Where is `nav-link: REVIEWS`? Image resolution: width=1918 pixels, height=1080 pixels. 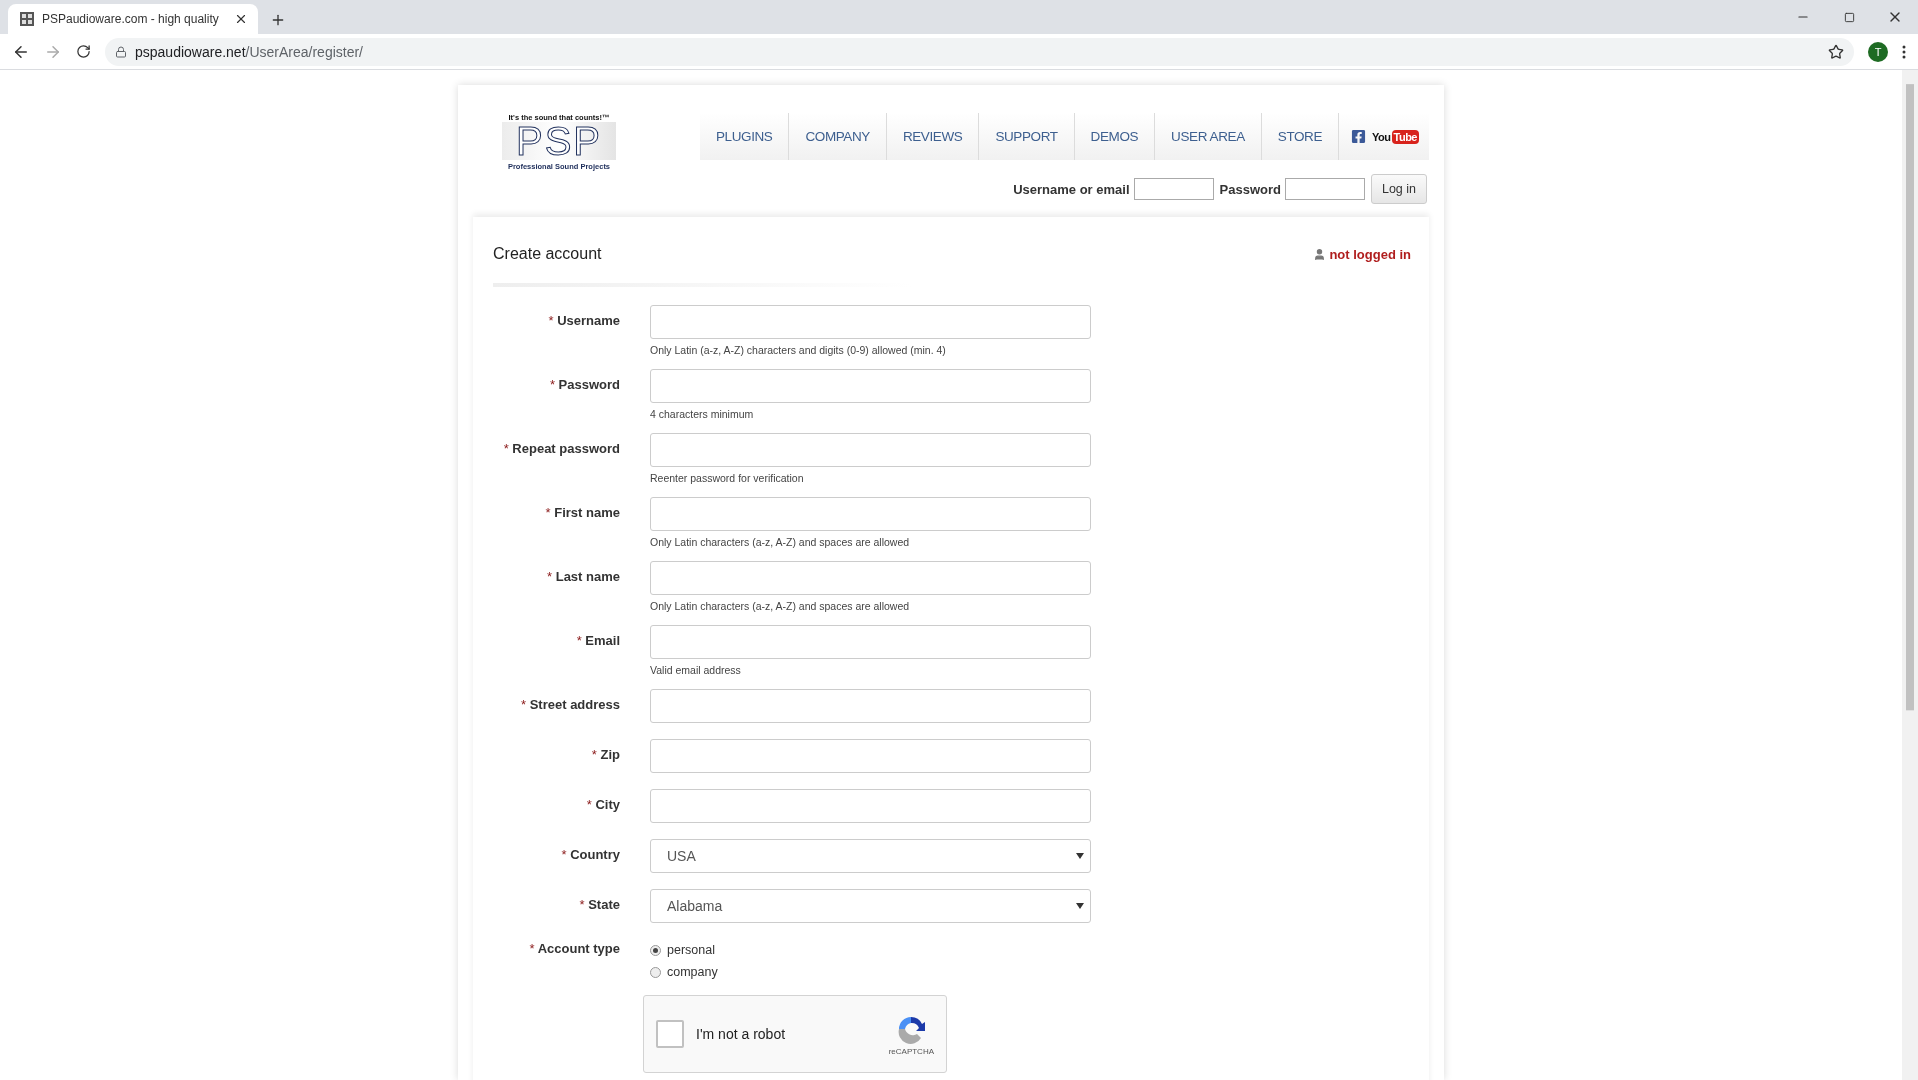
nav-link: REVIEWS is located at coordinates (933, 136).